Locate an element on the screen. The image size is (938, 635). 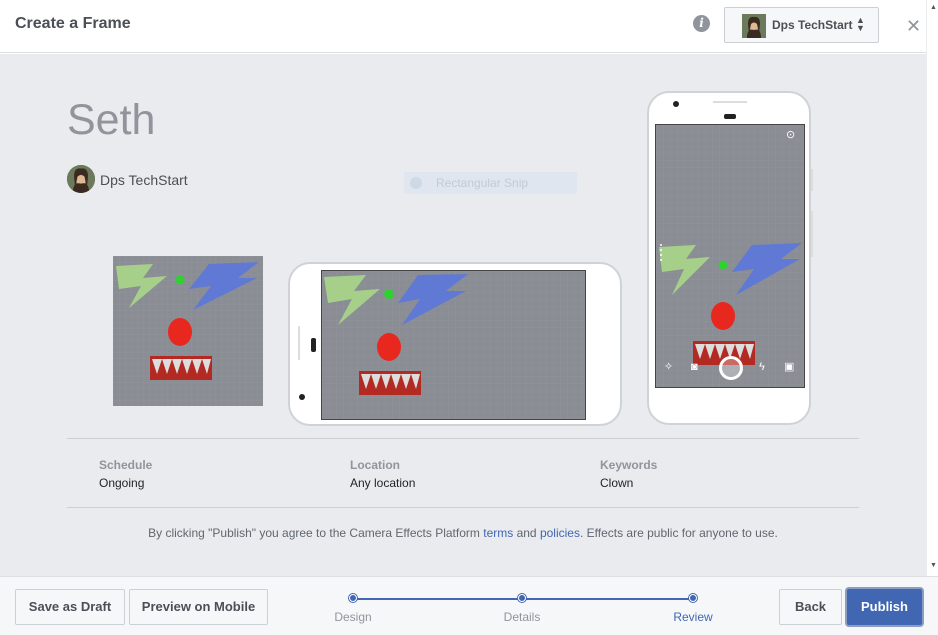
scrollbar: ▲ ▼ is located at coordinates (932, 288).